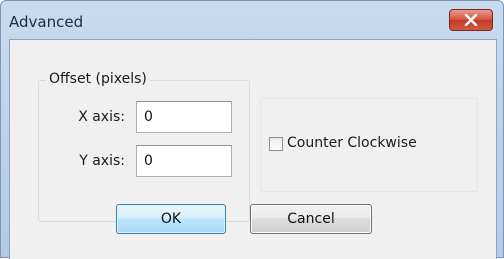  What do you see at coordinates (276, 144) in the screenshot?
I see `counter-clockwise-checkbox` at bounding box center [276, 144].